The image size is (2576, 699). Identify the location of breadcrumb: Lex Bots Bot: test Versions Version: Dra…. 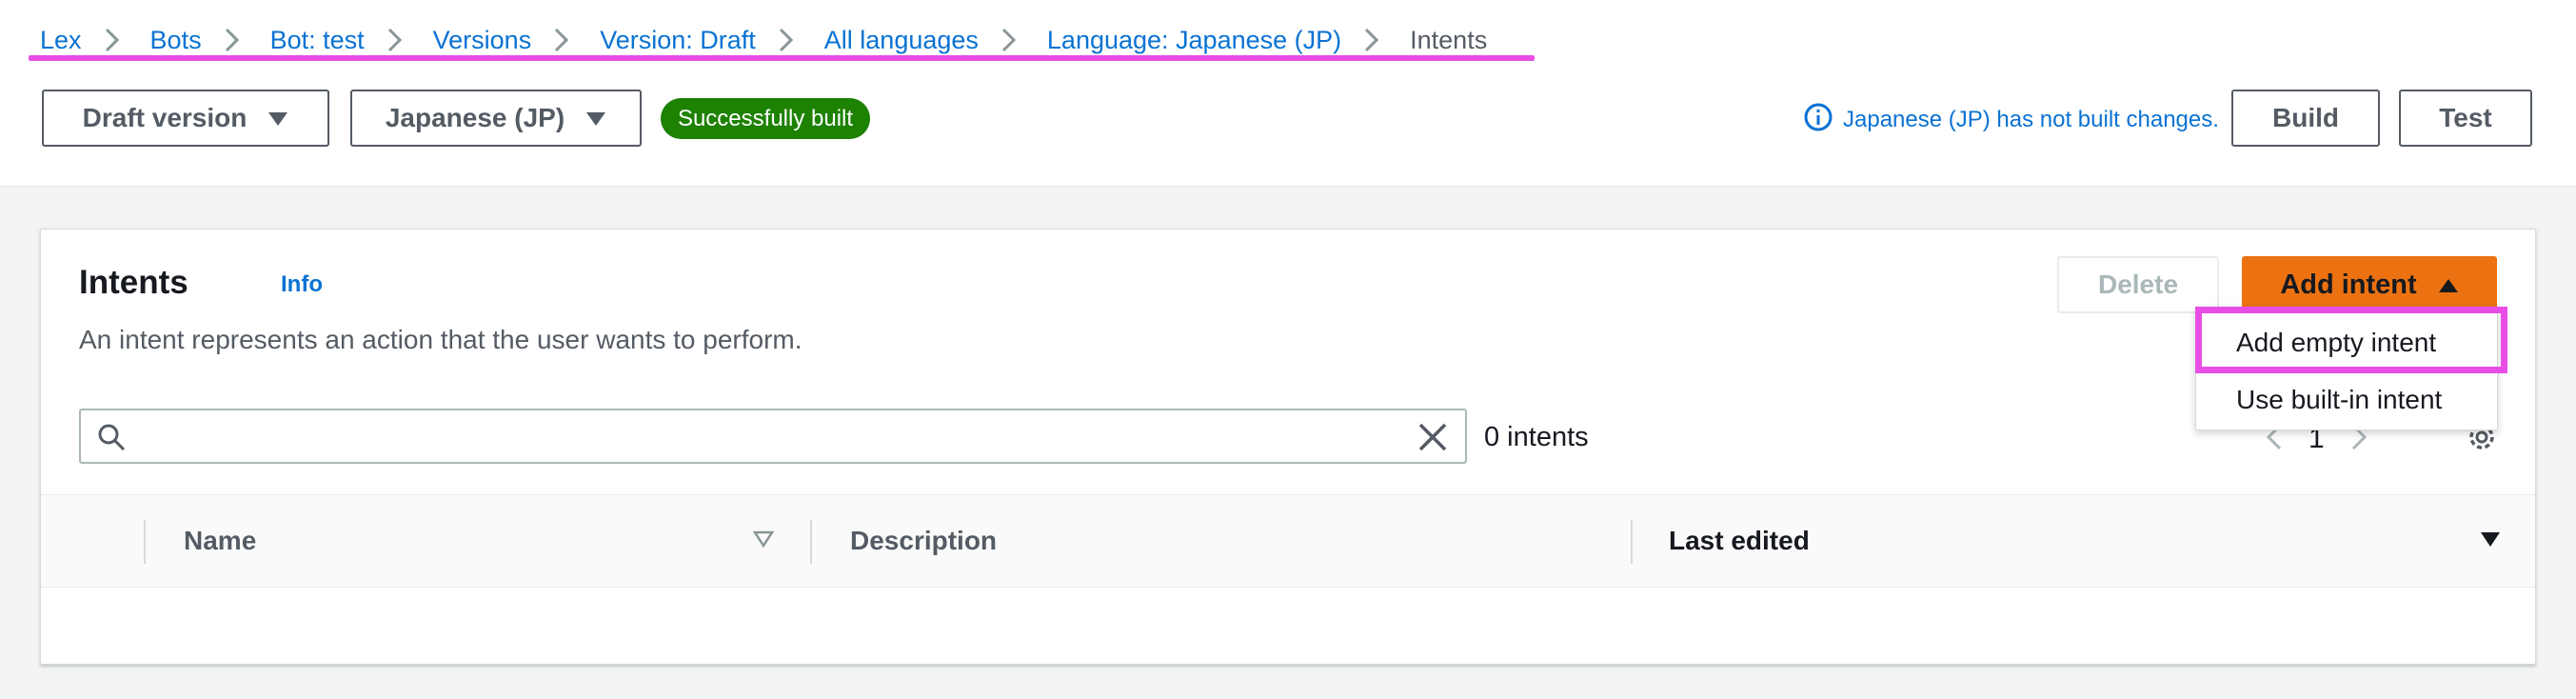
(763, 40).